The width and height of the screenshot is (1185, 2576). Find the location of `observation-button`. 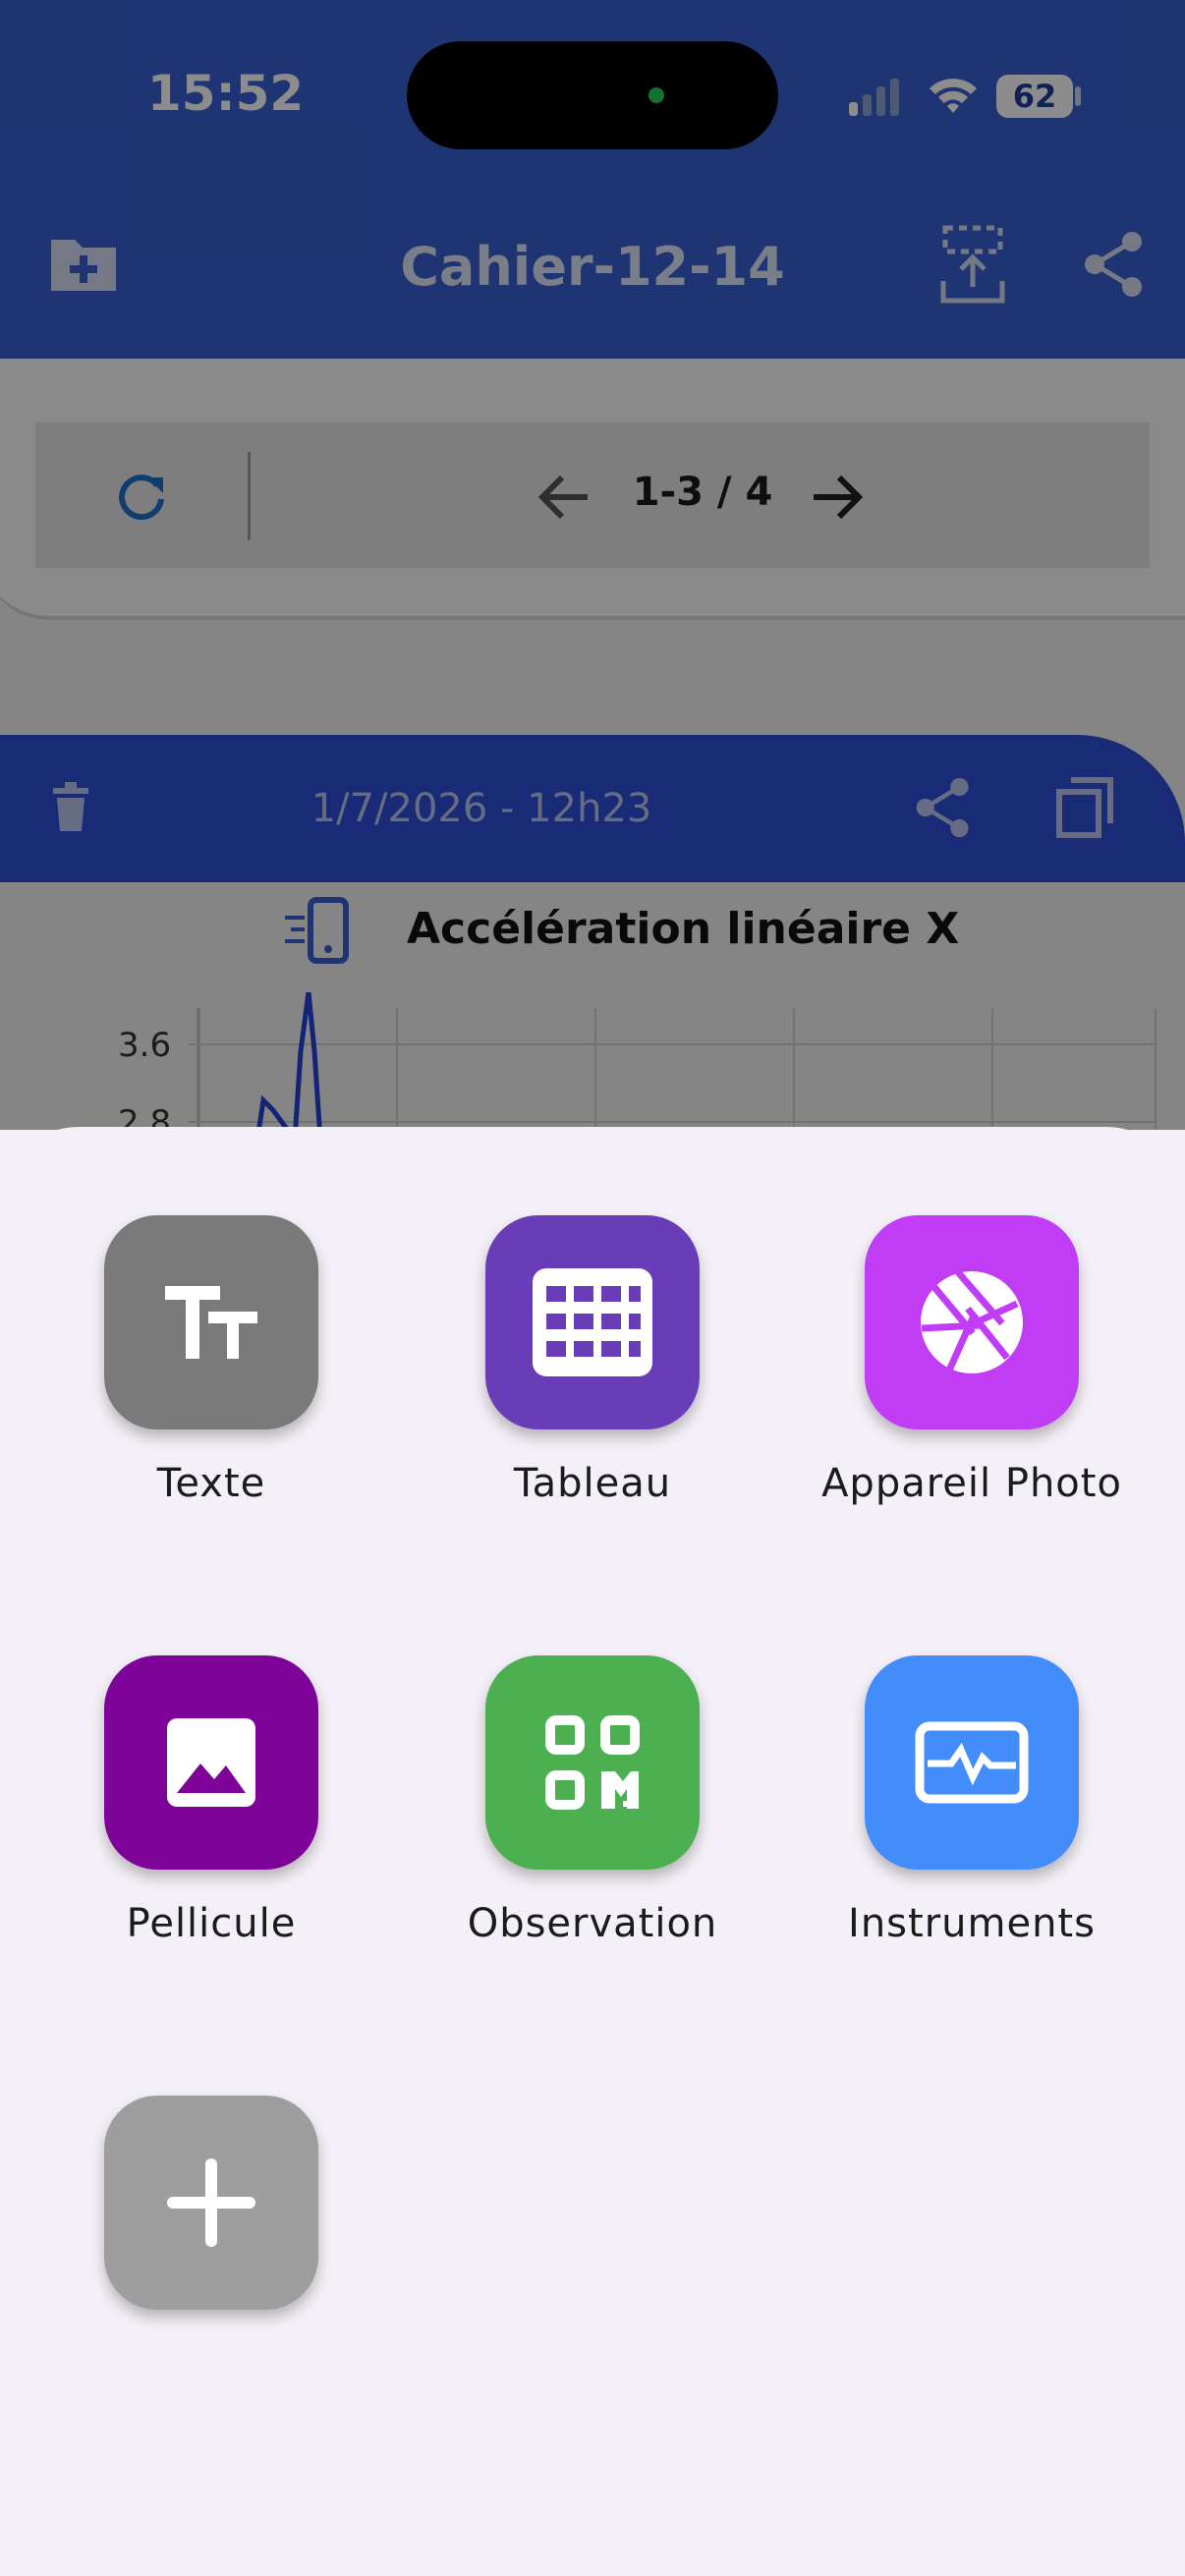

observation-button is located at coordinates (592, 1762).